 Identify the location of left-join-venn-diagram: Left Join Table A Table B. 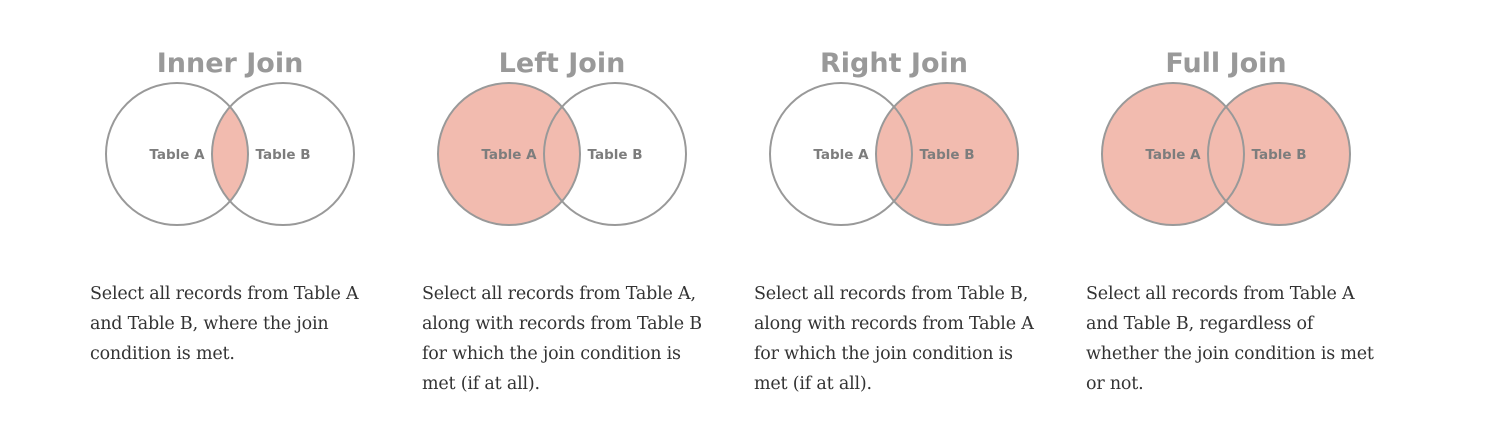
(562, 137).